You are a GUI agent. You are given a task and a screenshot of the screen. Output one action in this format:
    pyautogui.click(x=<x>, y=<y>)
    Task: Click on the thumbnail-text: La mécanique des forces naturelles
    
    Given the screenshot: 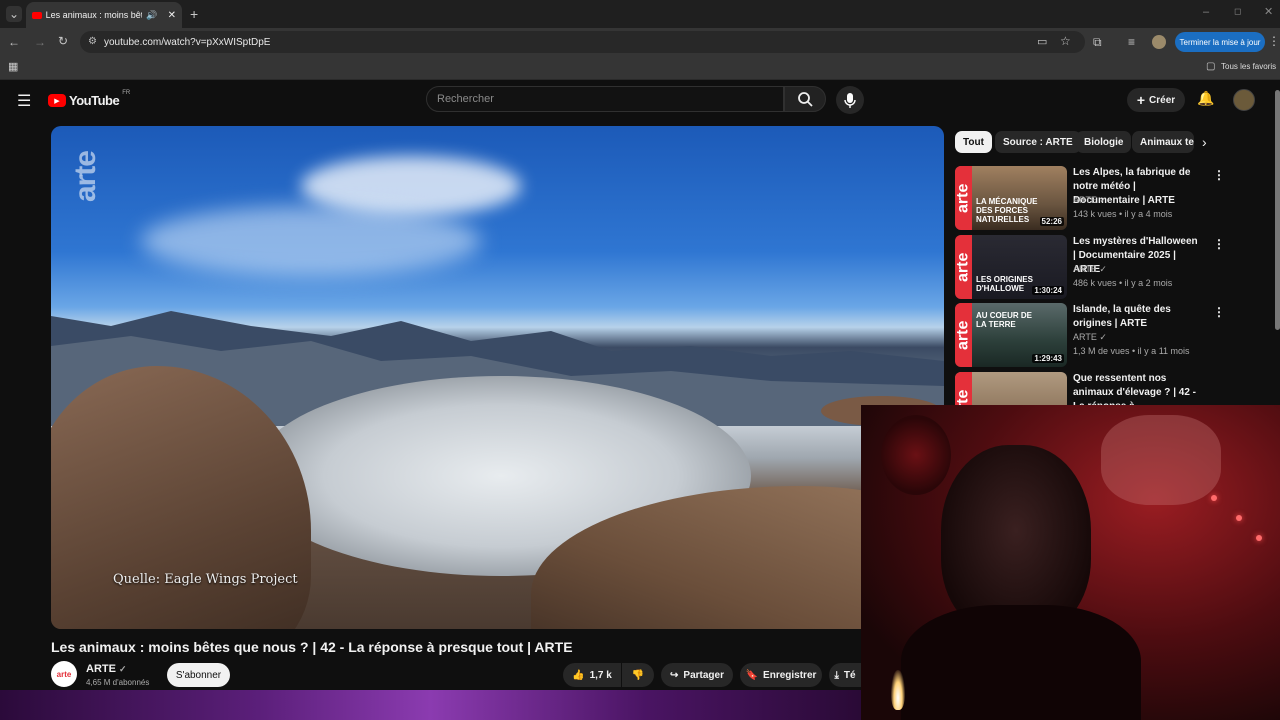 What is the action you would take?
    pyautogui.click(x=1007, y=210)
    